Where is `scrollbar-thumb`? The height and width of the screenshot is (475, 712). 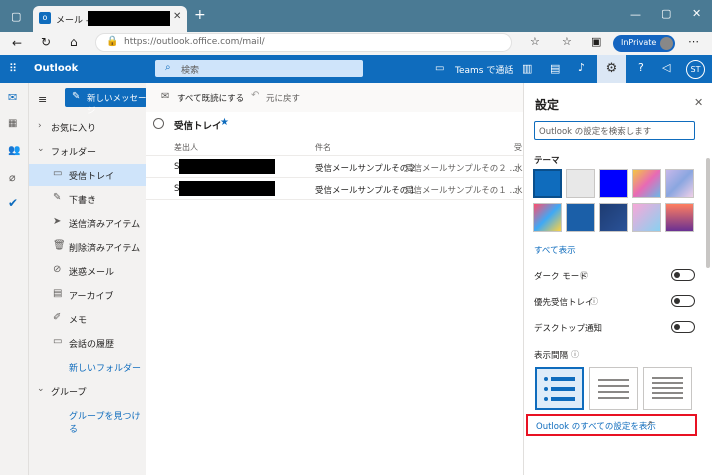 scrollbar-thumb is located at coordinates (708, 213).